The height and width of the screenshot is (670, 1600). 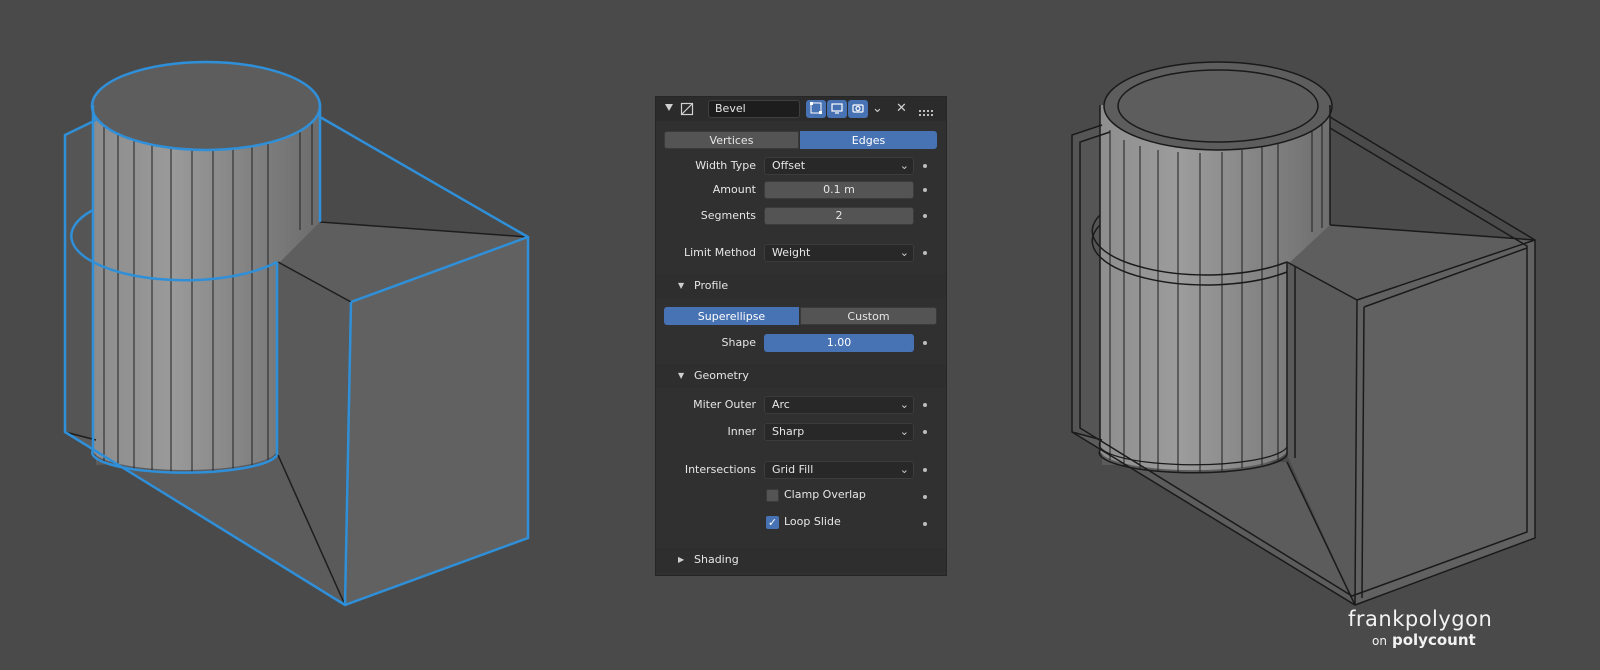 I want to click on clamp-overlap-label: Clamp Overlap, so click(x=825, y=494).